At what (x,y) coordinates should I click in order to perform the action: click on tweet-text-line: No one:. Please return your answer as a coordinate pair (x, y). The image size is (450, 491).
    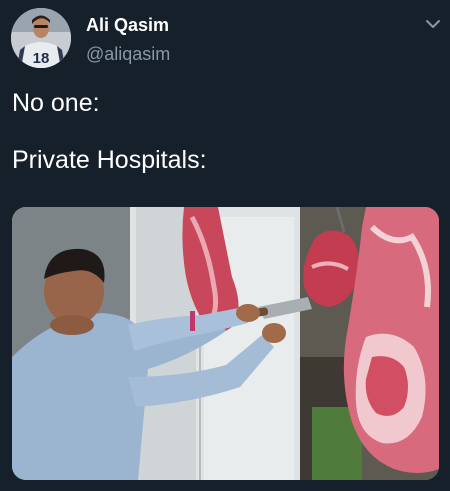
    Looking at the image, I should click on (56, 103).